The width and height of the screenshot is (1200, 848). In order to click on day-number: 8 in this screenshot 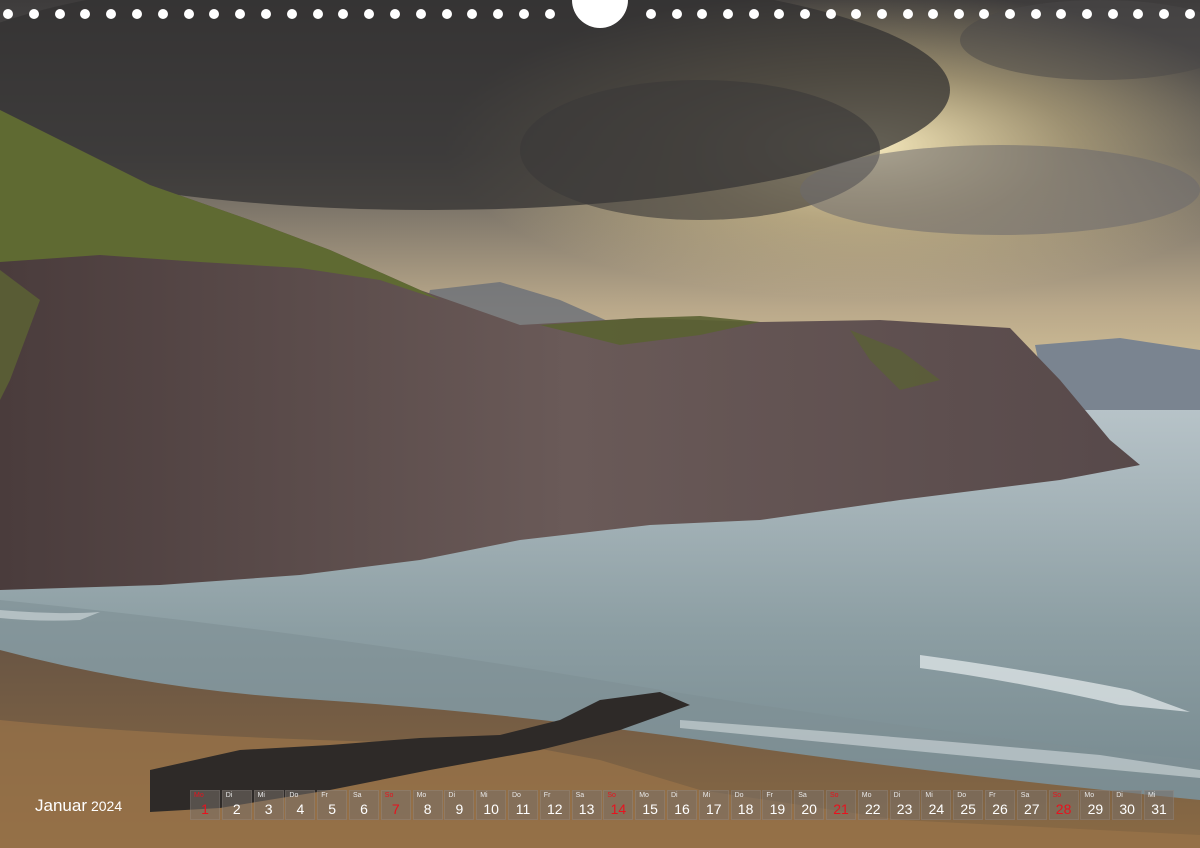, I will do `click(427, 809)`.